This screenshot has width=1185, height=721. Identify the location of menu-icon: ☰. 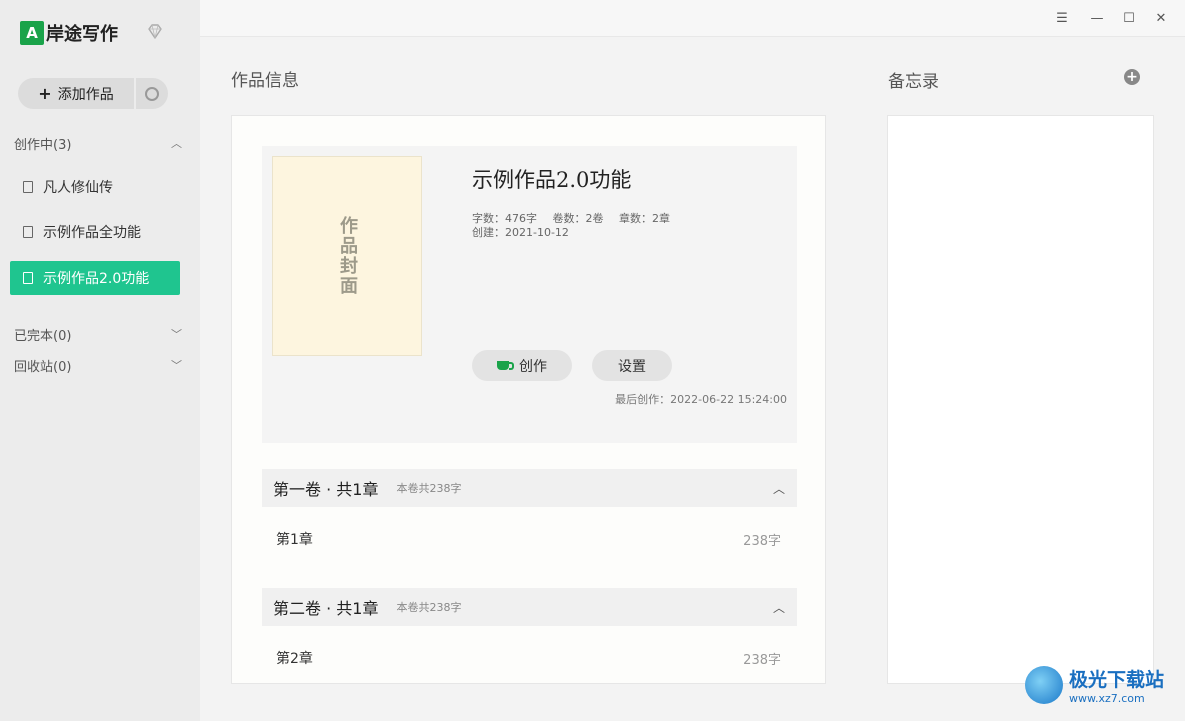
(1062, 18).